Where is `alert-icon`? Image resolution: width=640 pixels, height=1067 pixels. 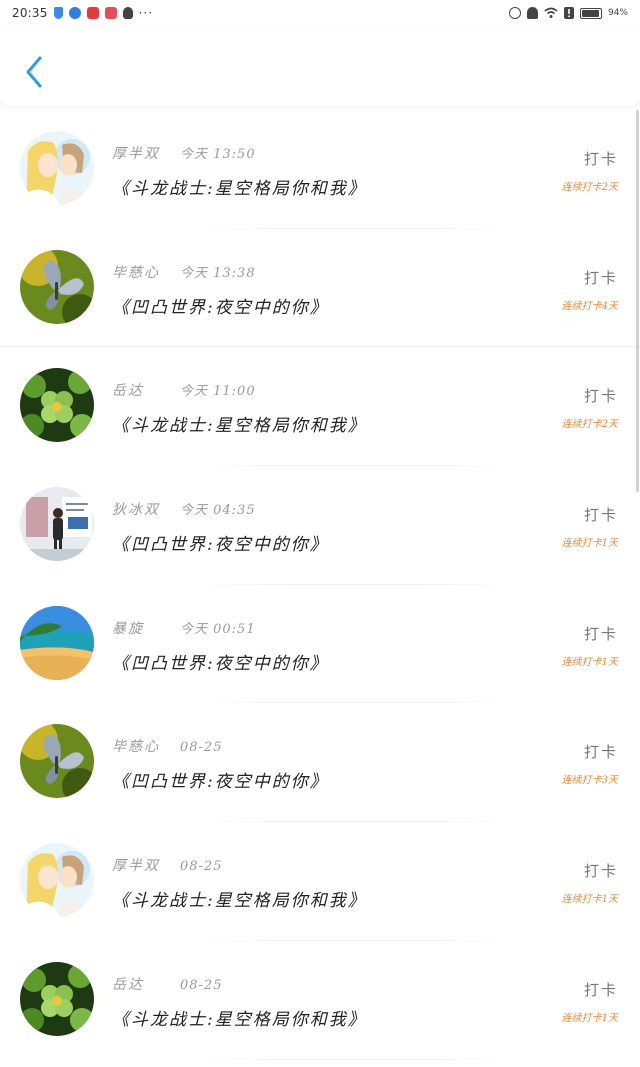 alert-icon is located at coordinates (568, 13).